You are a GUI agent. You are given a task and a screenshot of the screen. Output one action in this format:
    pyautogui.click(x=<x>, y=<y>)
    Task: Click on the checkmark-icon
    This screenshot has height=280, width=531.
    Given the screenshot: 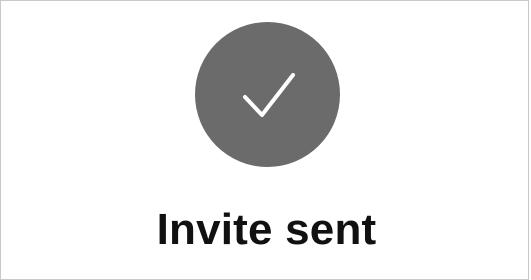 What is the action you would take?
    pyautogui.click(x=269, y=95)
    